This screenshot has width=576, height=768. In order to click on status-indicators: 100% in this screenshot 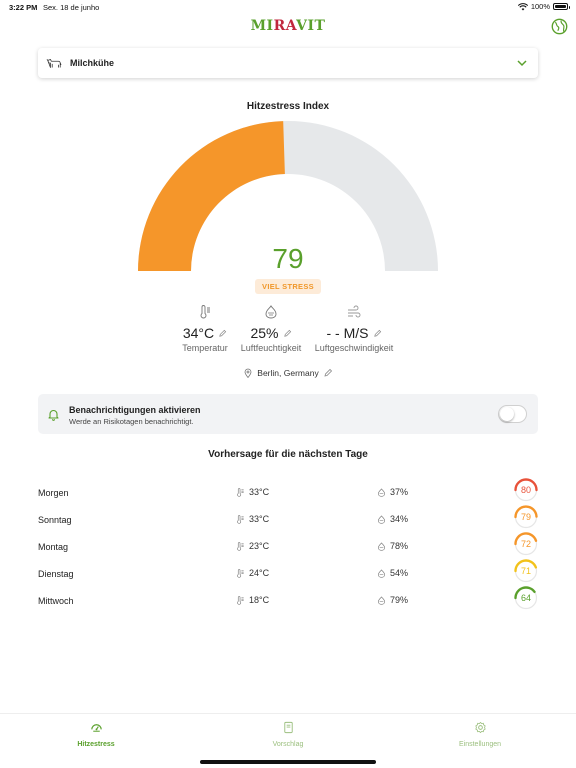, I will do `click(543, 6)`.